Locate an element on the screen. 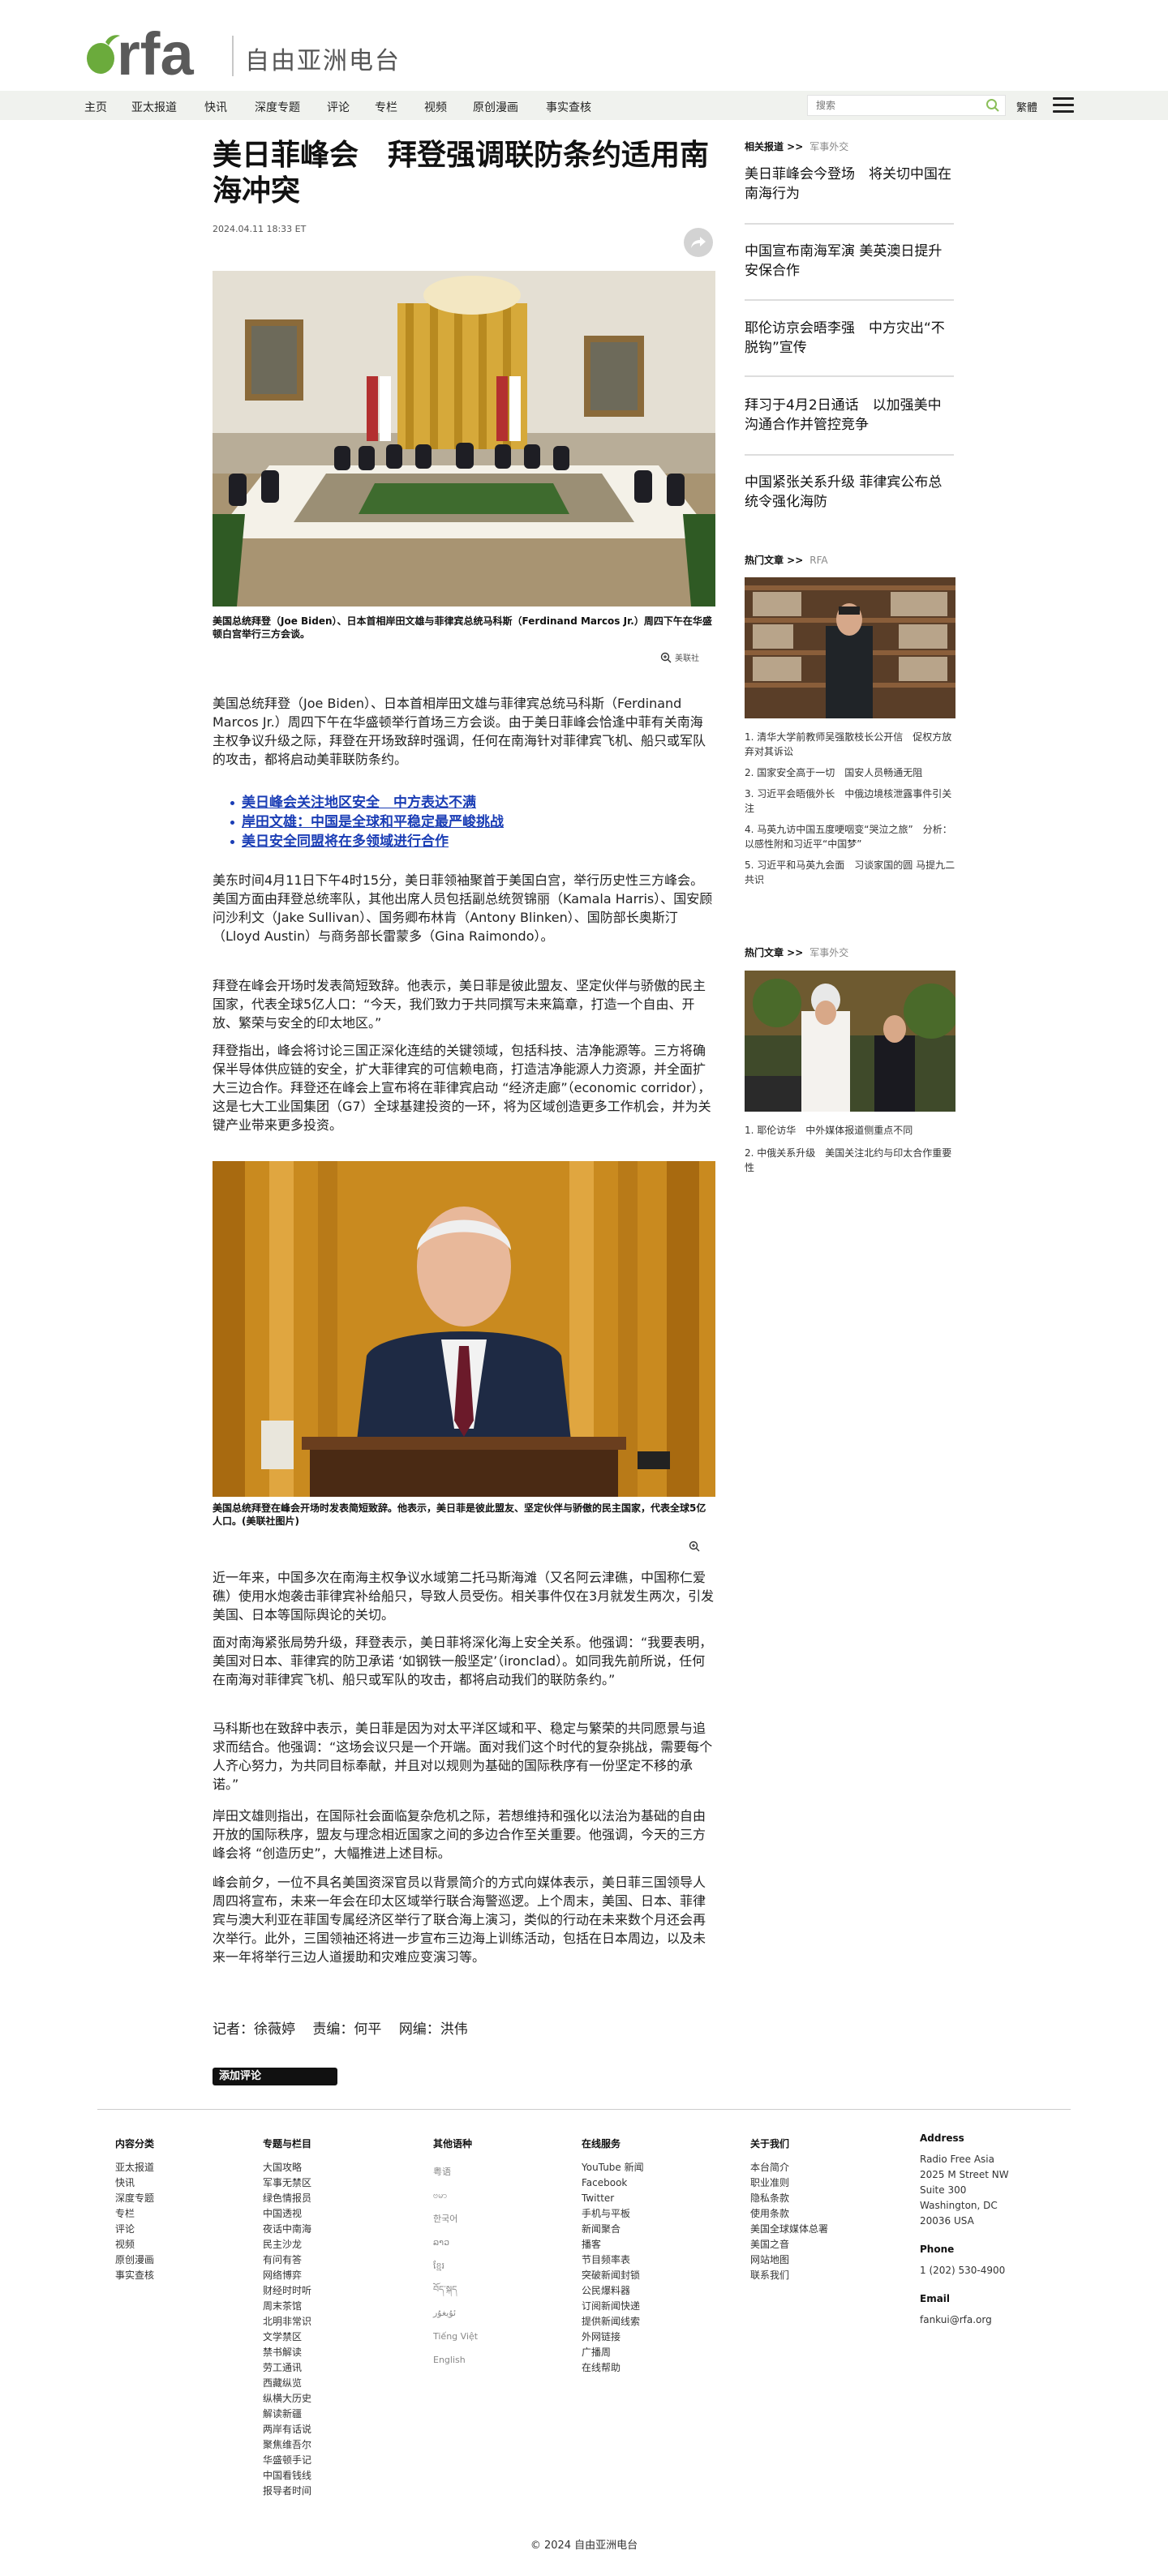 Image resolution: width=1168 pixels, height=2576 pixels. inline-related-link: 岸田文雄：中国是全球和平稳定最严峻挑战 is located at coordinates (471, 822).